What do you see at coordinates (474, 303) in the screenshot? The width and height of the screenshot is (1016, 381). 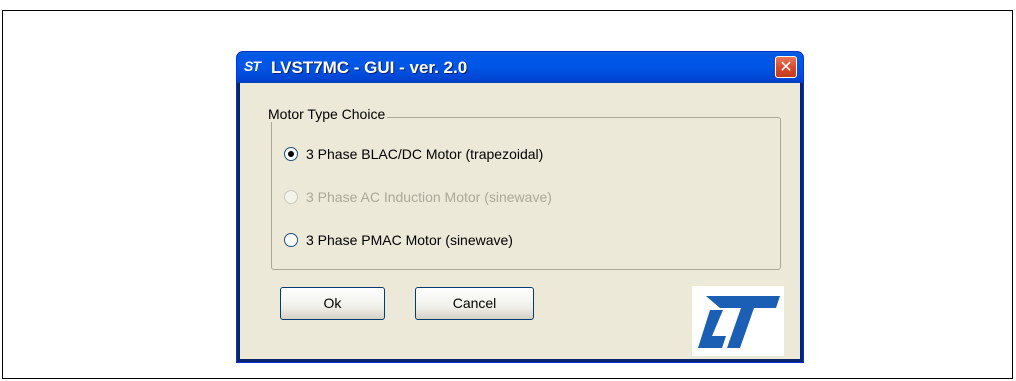 I see `cancel-button: Cancel` at bounding box center [474, 303].